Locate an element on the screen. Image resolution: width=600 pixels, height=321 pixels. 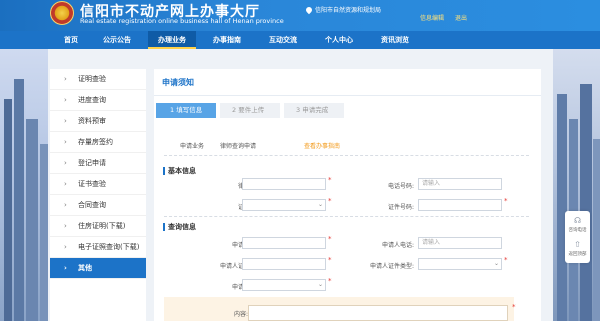
city-background-right is located at coordinates (576, 185).